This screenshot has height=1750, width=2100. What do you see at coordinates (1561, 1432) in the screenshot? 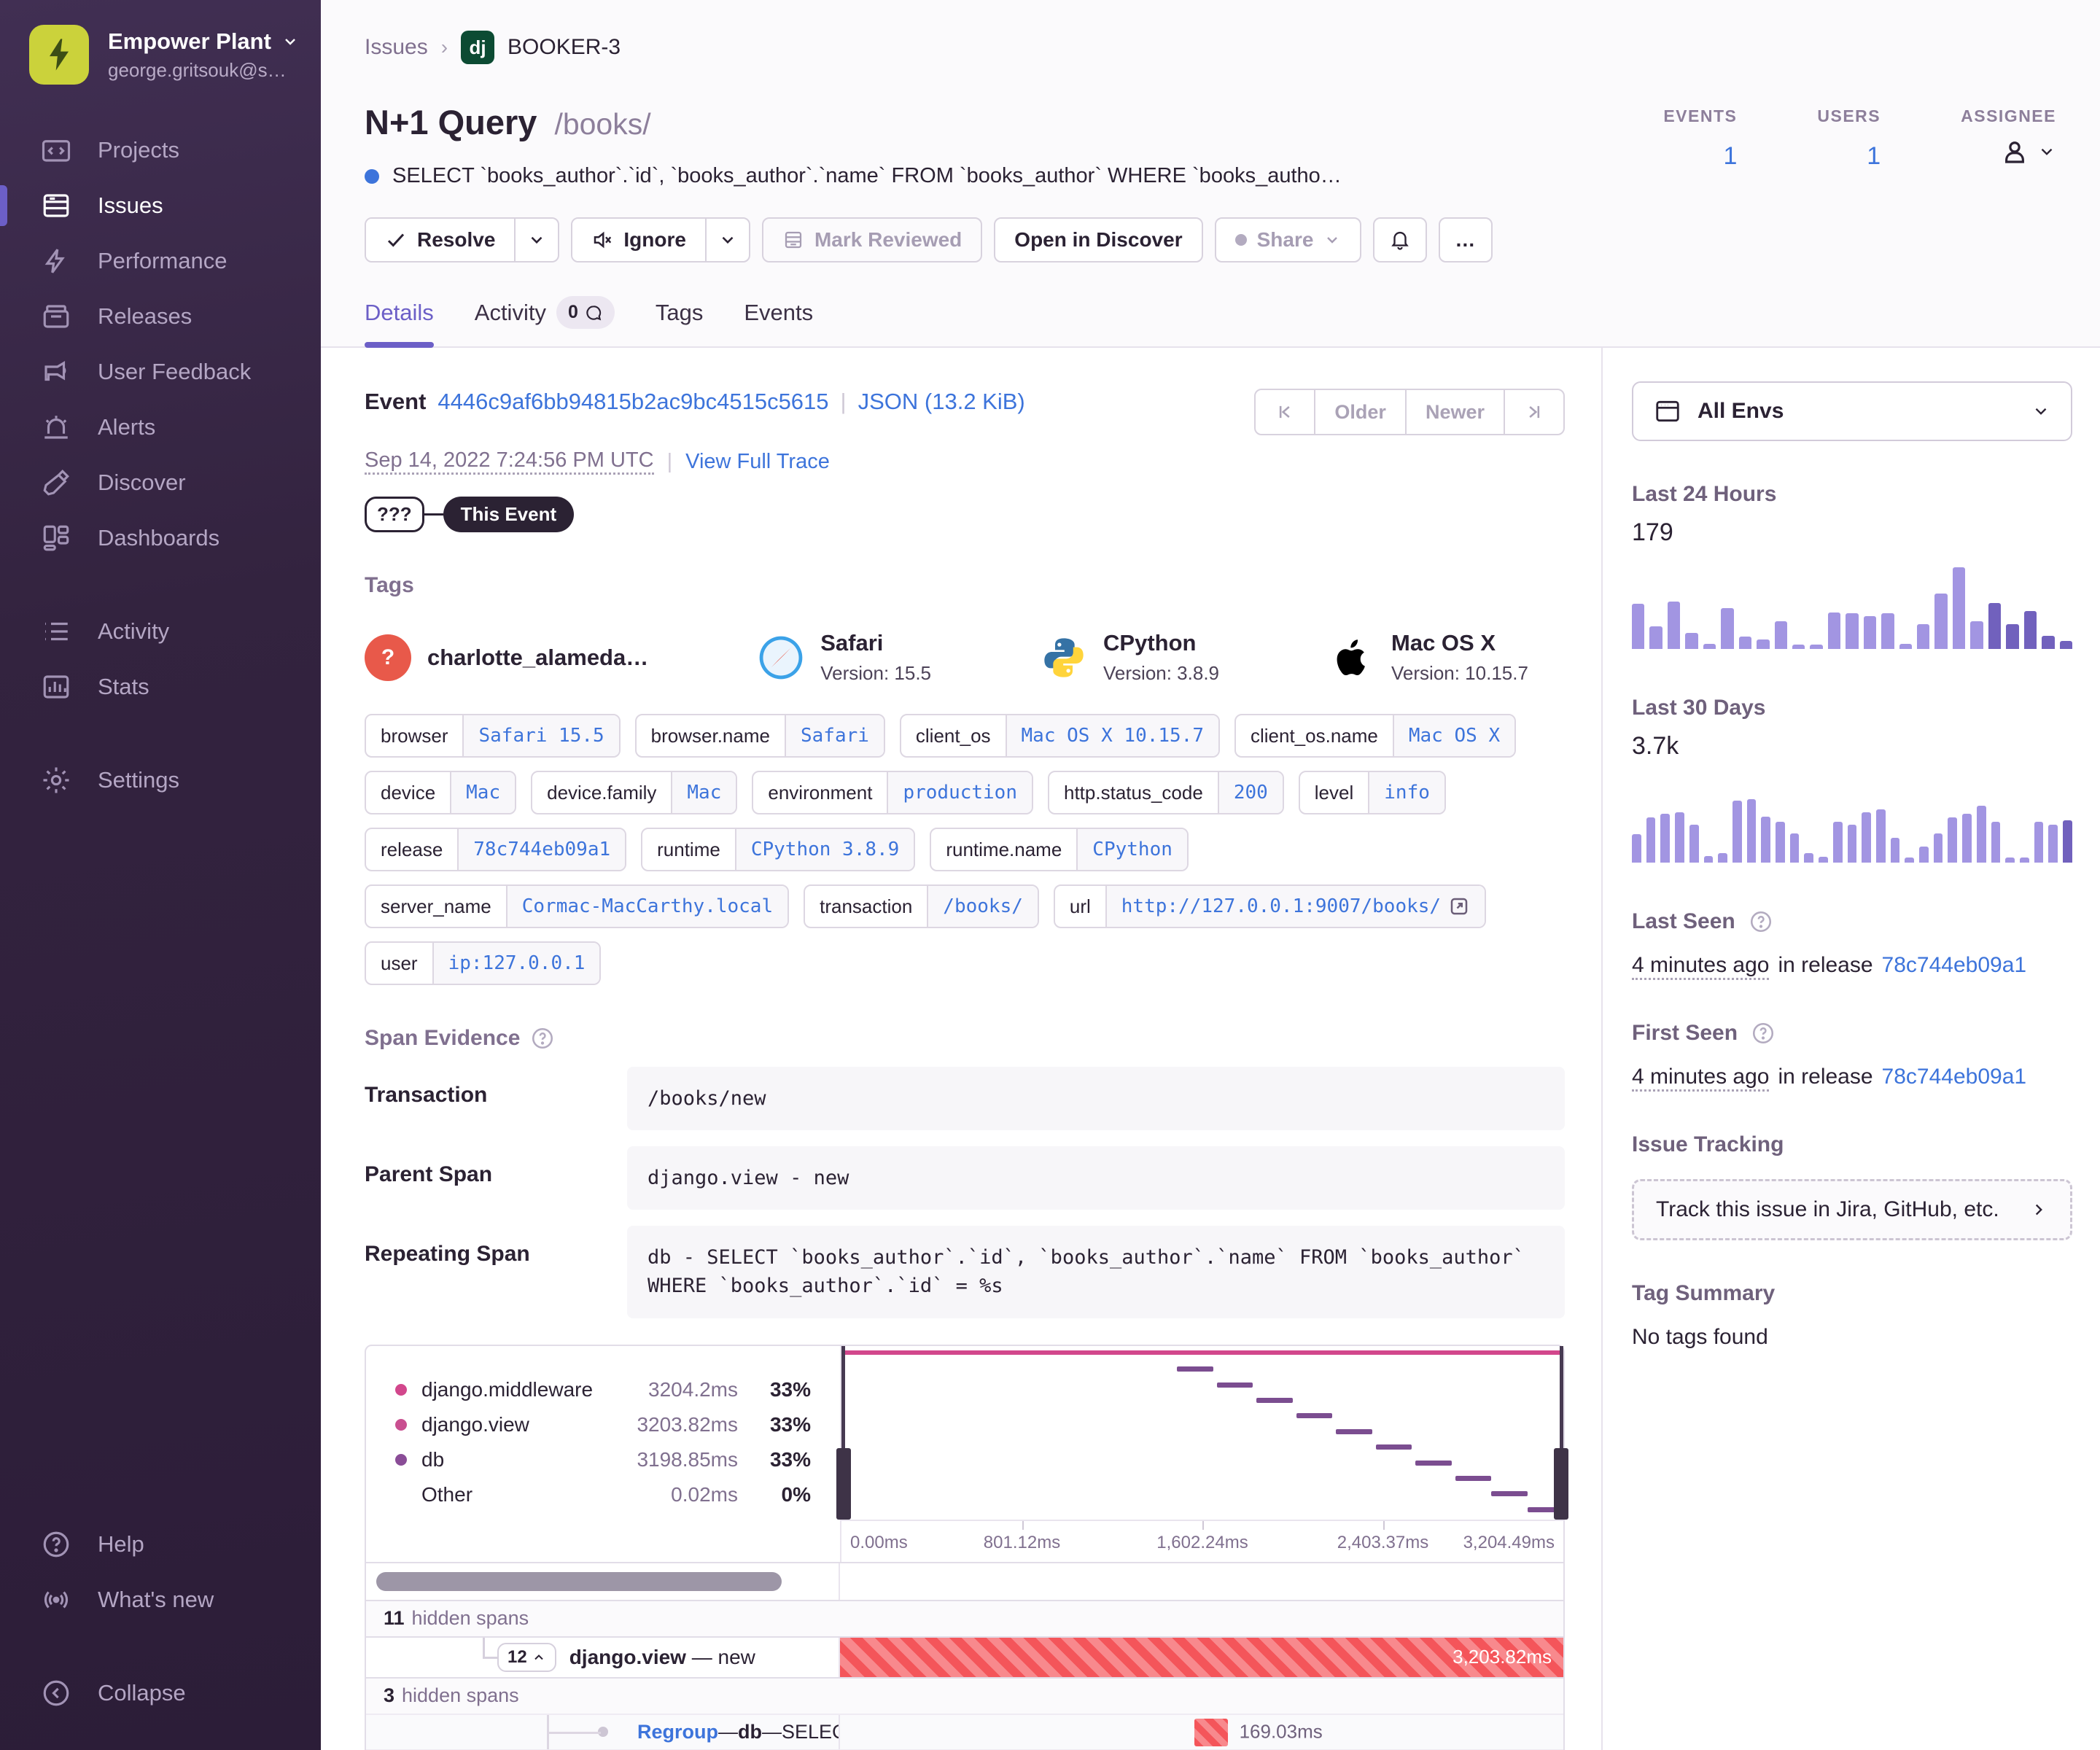
I see `minimap-right-handle` at bounding box center [1561, 1432].